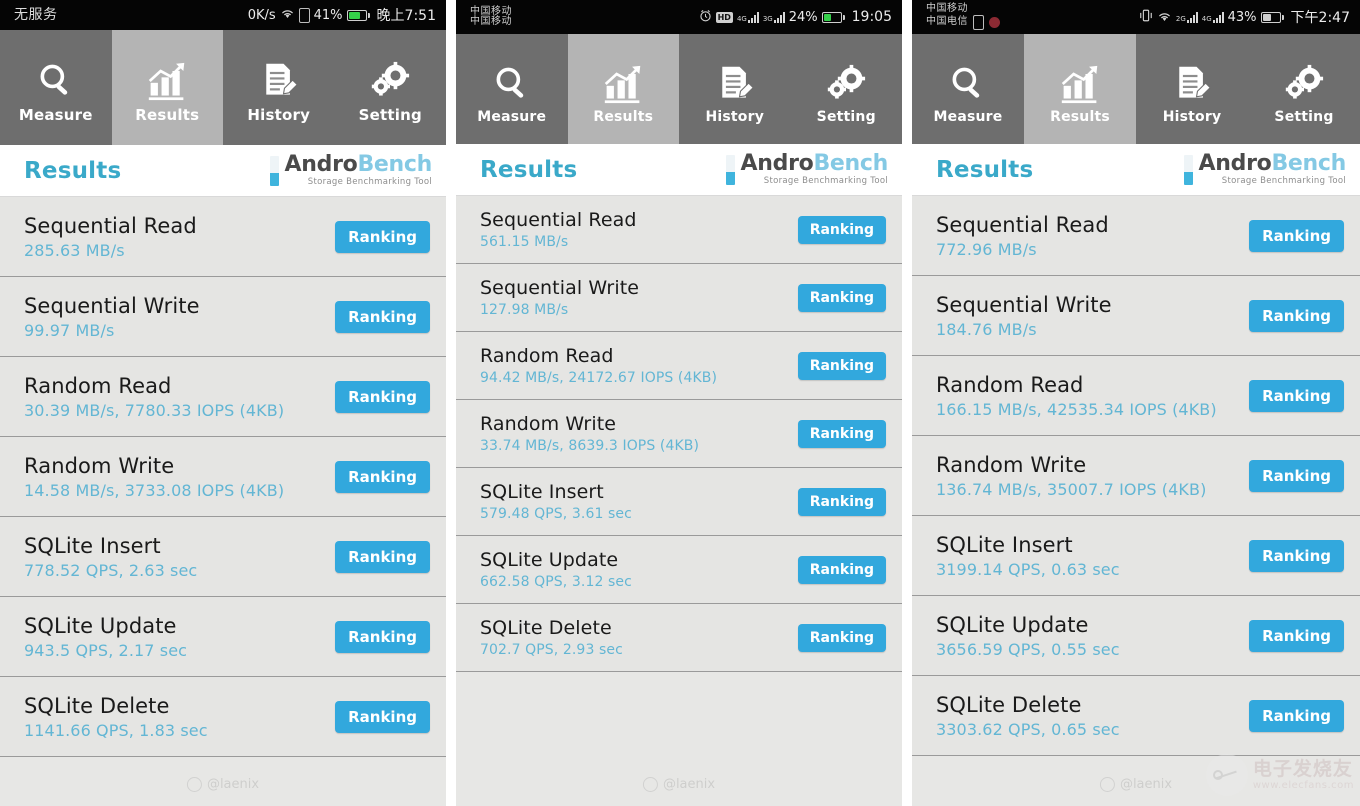 The image size is (1360, 806). Describe the element at coordinates (1213, 17) in the screenshot. I see `signal-4g-icon: 4G` at that location.